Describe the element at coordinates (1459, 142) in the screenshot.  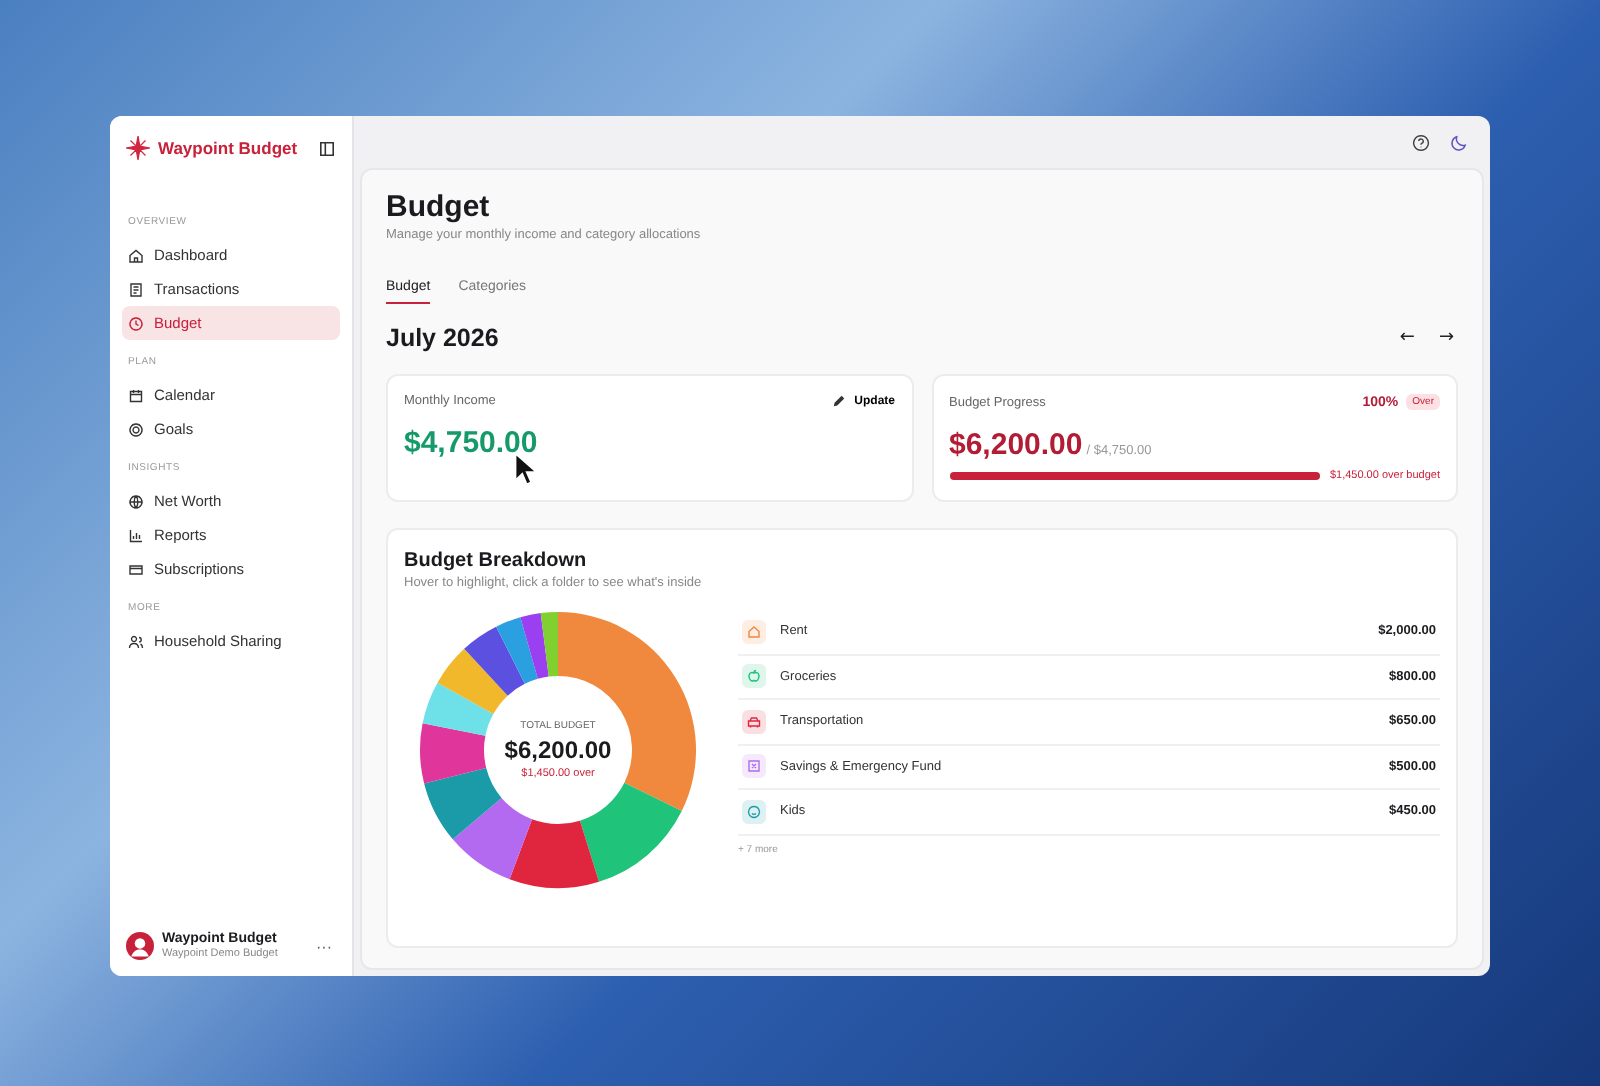
I see `moon-icon` at that location.